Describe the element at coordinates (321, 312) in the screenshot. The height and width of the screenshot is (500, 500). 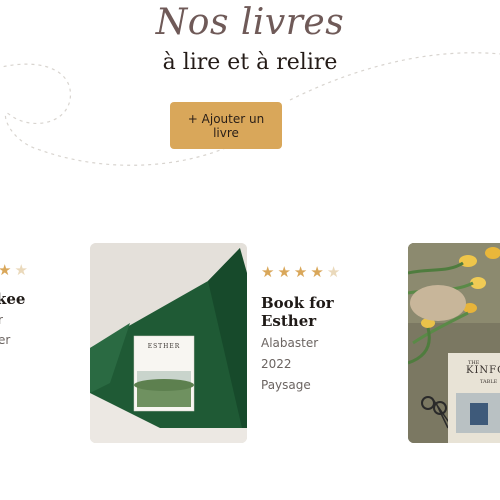
I see `book-title: Book for Esther` at that location.